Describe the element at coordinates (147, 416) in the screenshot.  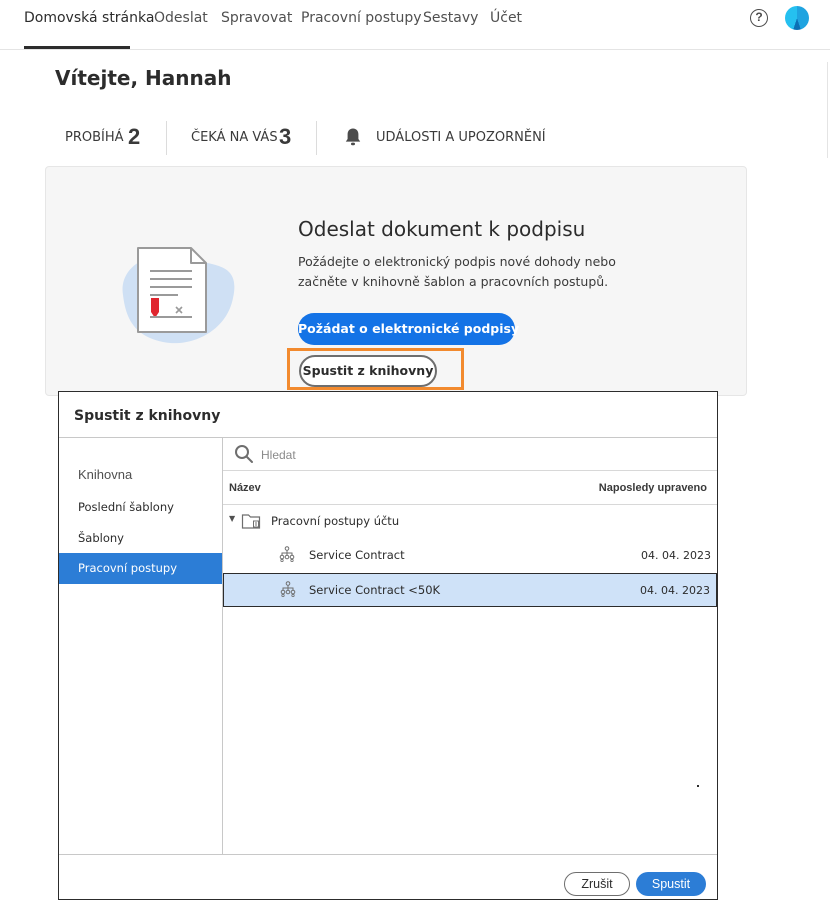
I see `dialog-title: Spustit z knihovny` at that location.